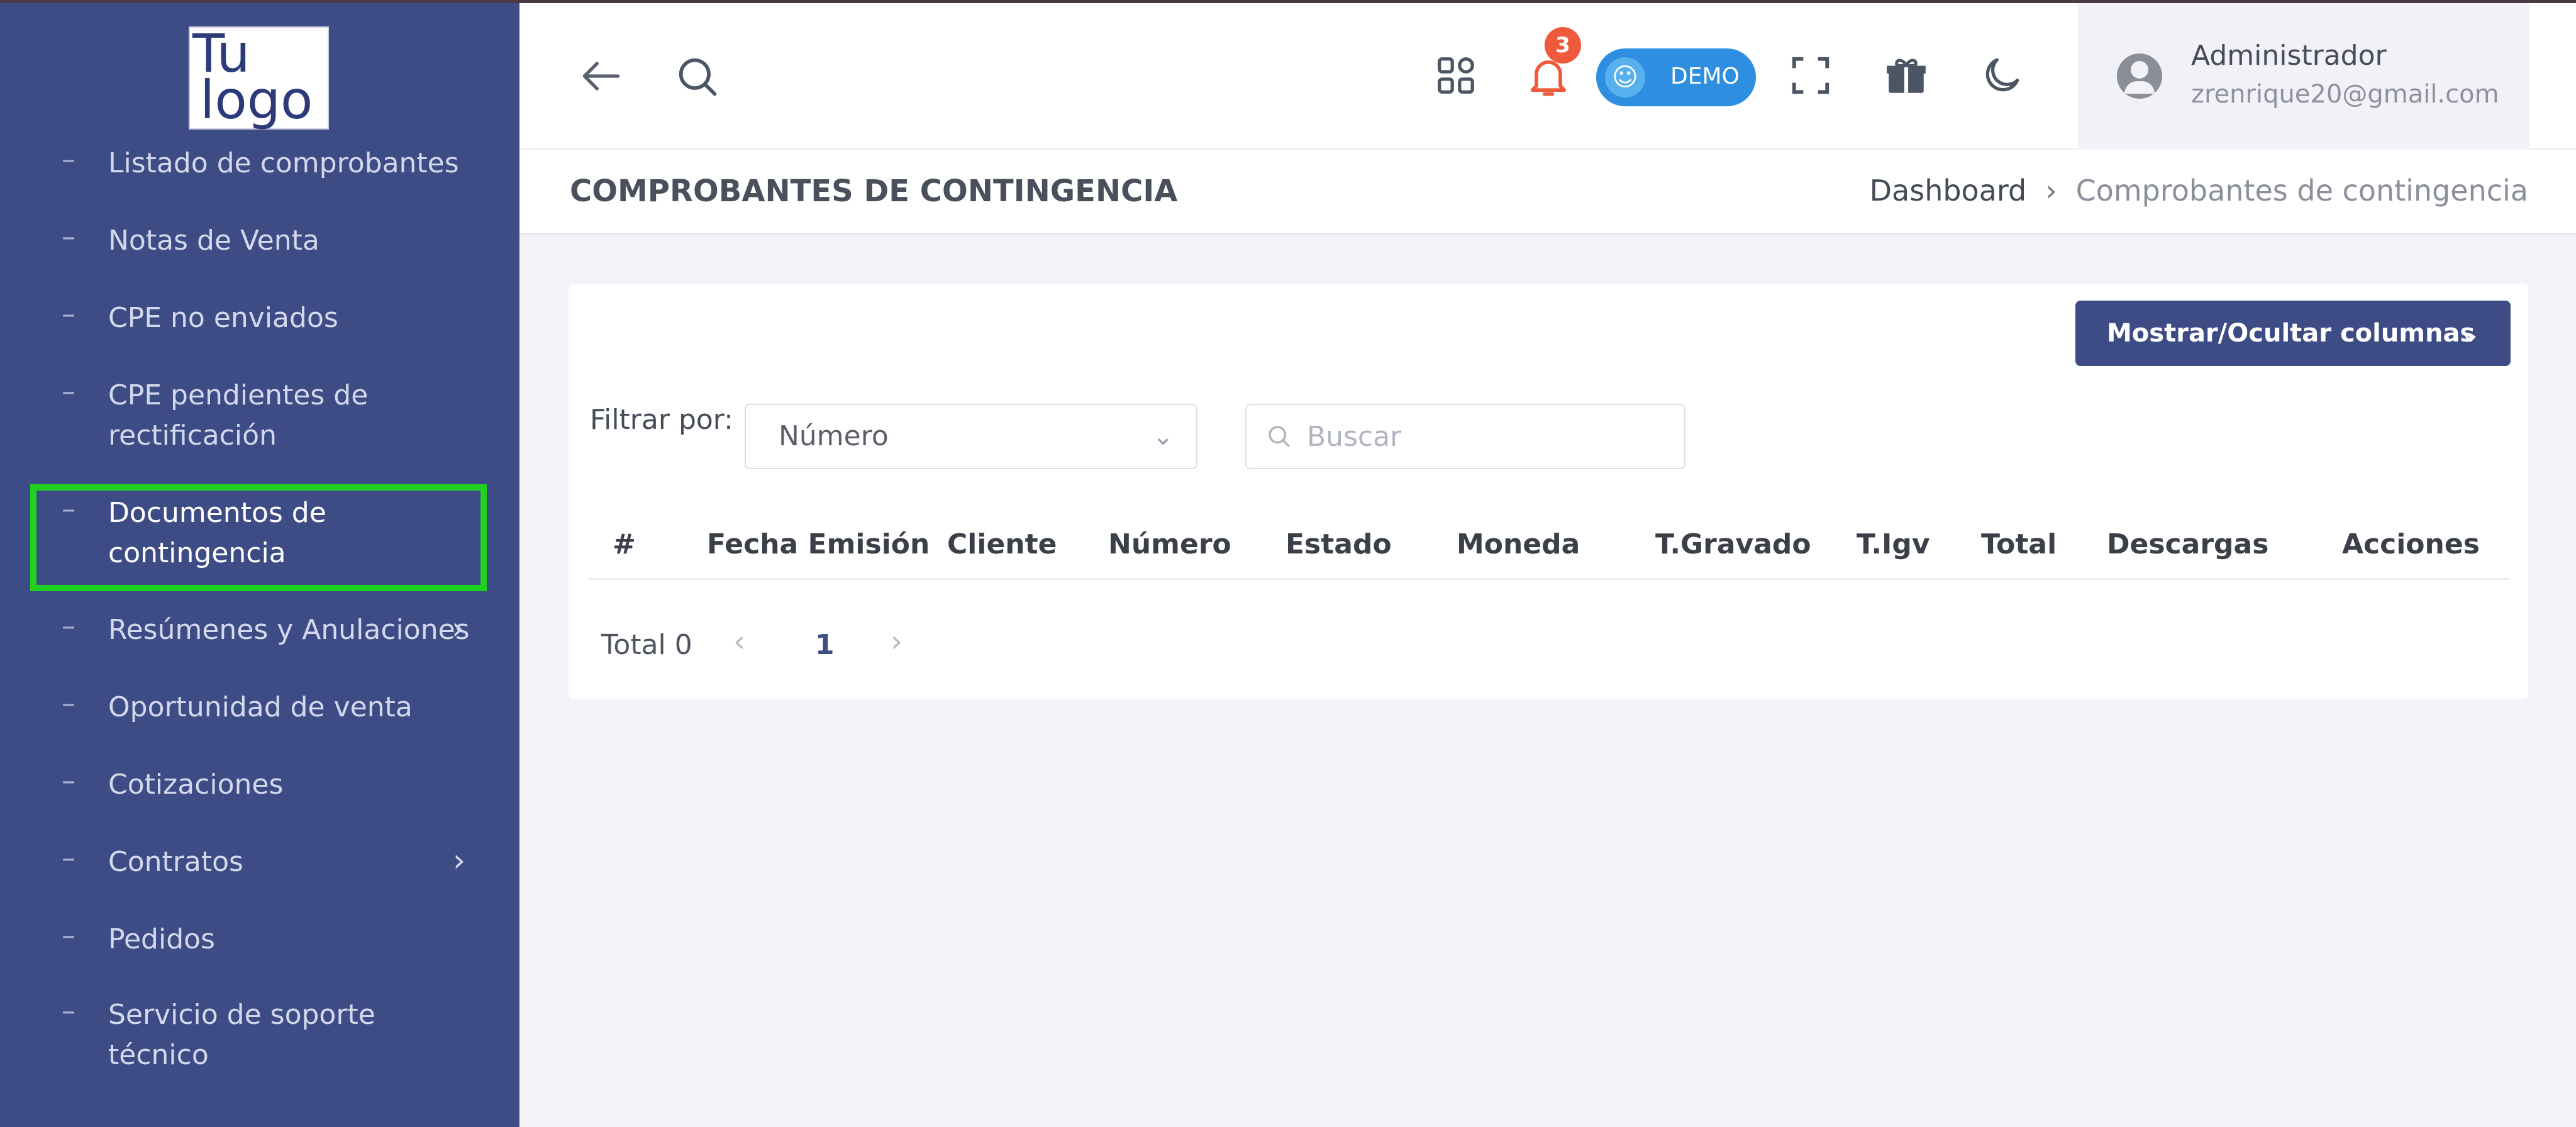 Image resolution: width=2576 pixels, height=1127 pixels. I want to click on sidebar-item-label: Listado de comprobantes, so click(283, 163).